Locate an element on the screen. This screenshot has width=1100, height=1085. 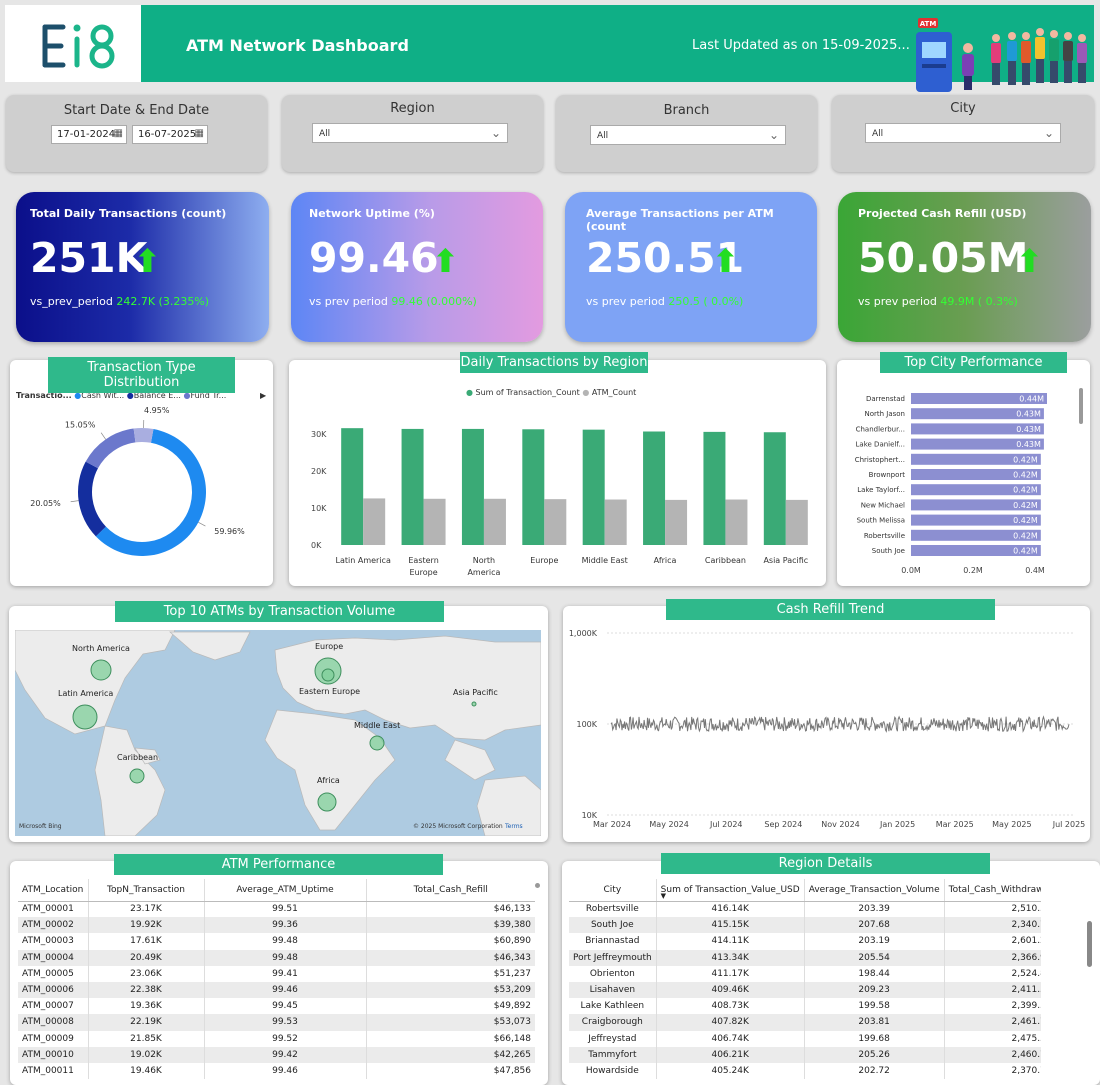
table-cell: ATM_00007 is located at coordinates (48, 1006).